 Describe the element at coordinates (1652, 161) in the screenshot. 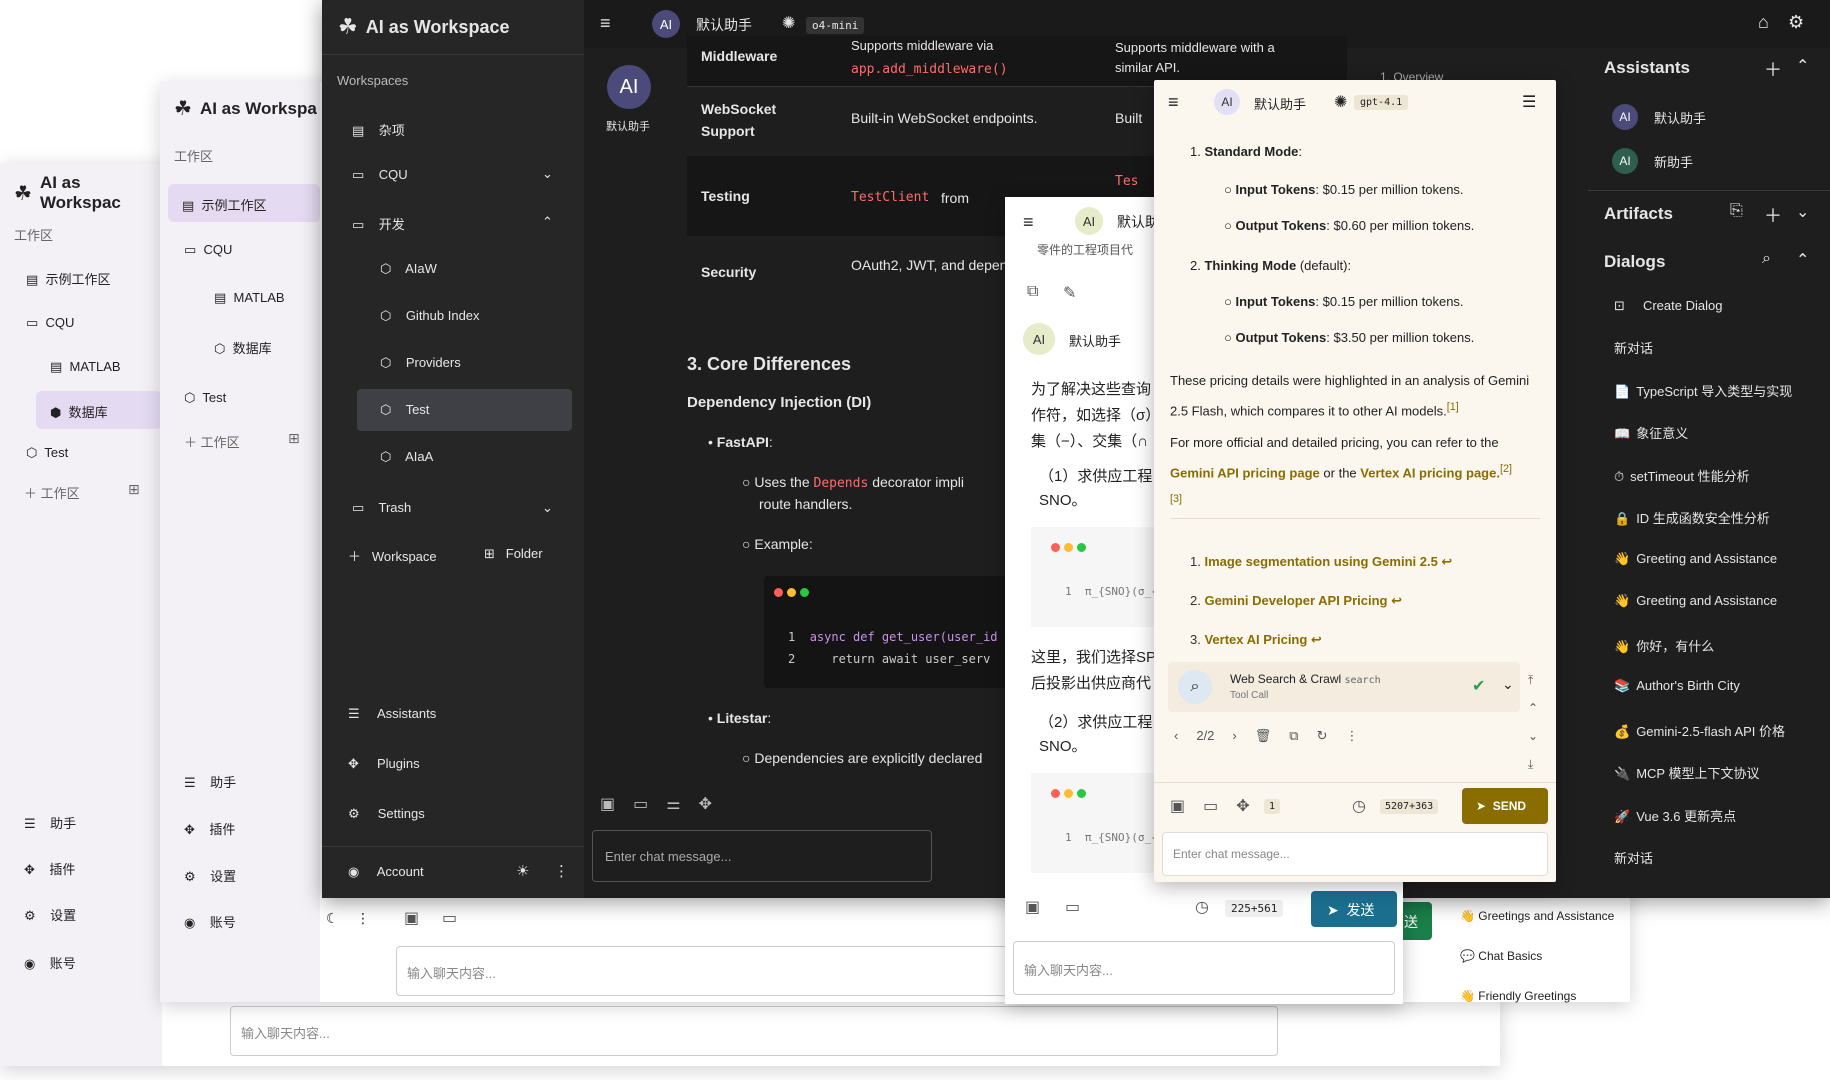

I see `assistant-item: AI 新助手` at that location.